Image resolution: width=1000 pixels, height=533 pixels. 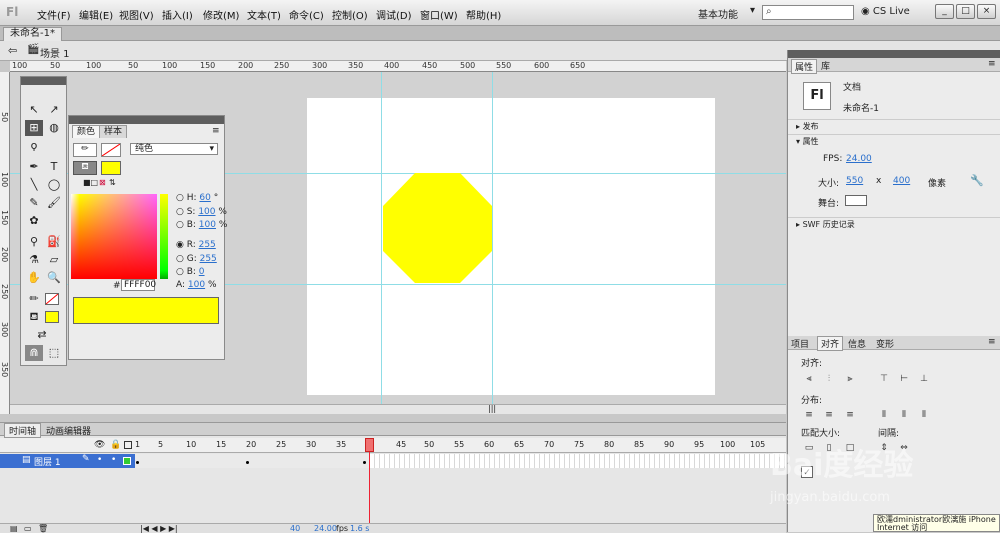 I want to click on align-hcenter-icon: ⫶, so click(x=829, y=379).